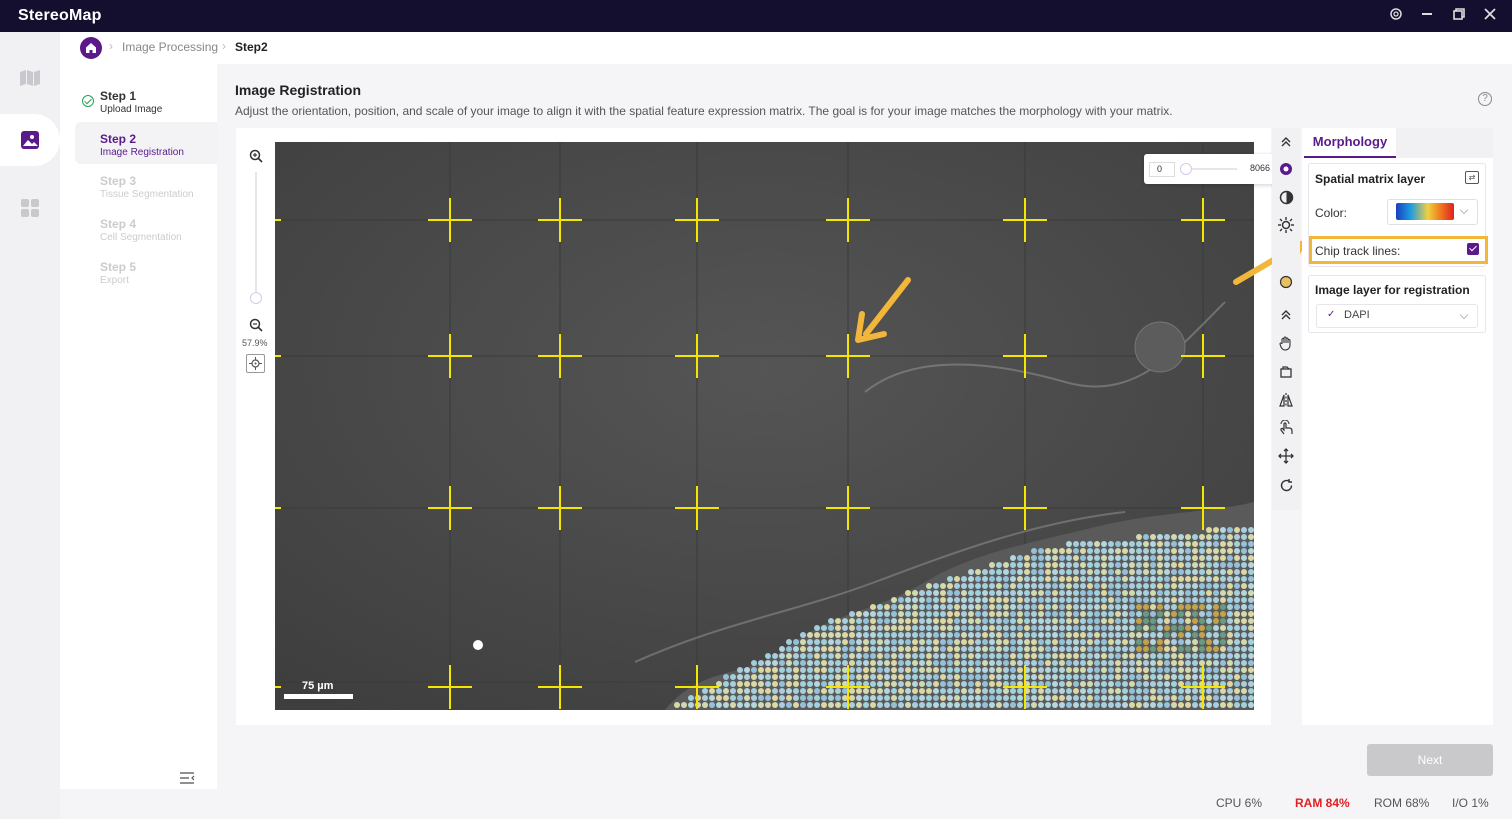  Describe the element at coordinates (1286, 169) in the screenshot. I see `contrast-settings-icon` at that location.